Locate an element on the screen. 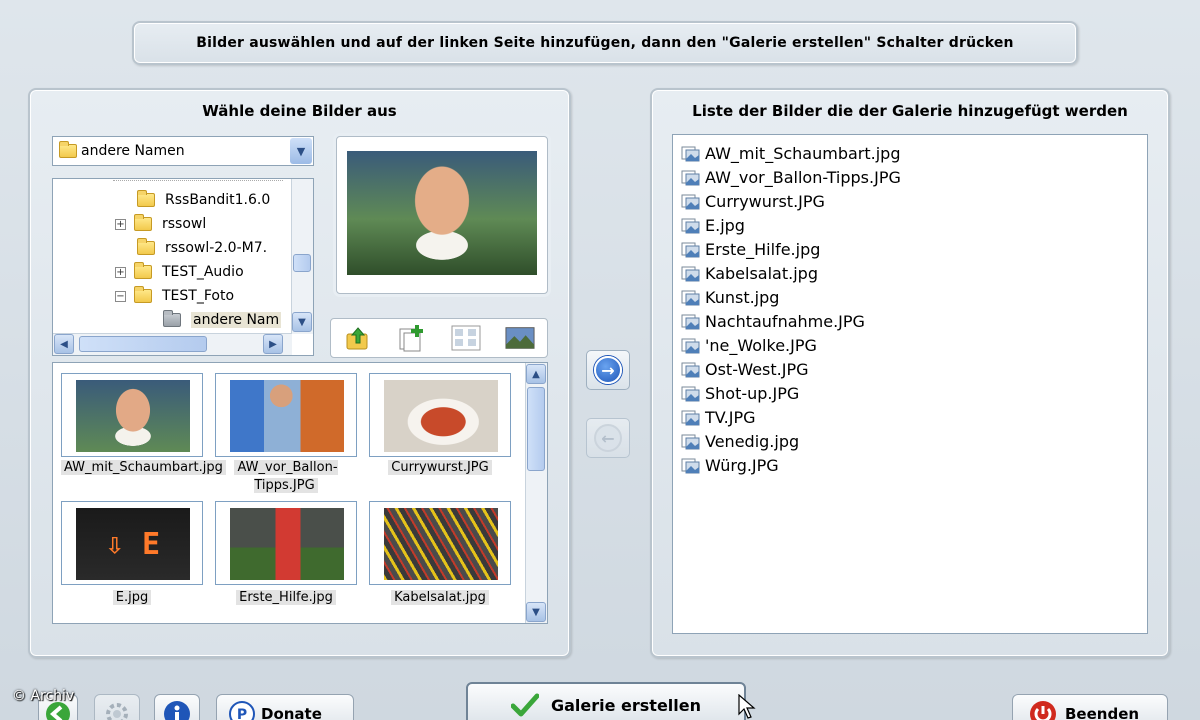 The image size is (1200, 720). tree-item: + rssowl is located at coordinates (160, 224).